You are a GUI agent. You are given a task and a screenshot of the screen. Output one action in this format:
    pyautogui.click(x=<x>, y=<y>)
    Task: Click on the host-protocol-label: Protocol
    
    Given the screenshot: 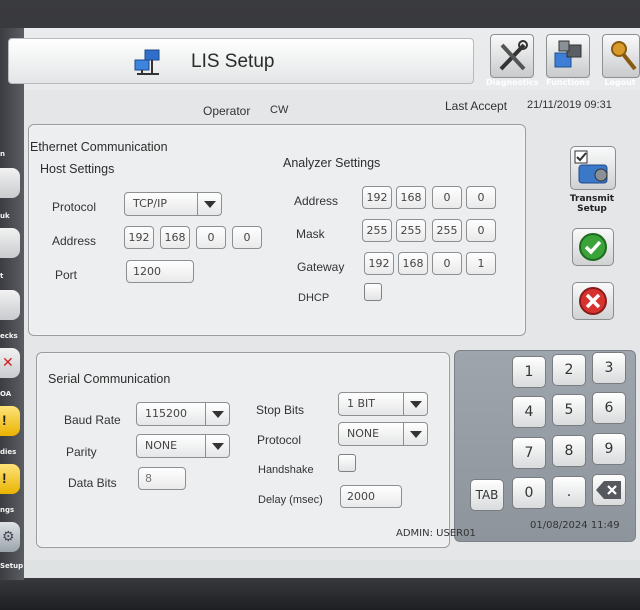 What is the action you would take?
    pyautogui.click(x=74, y=207)
    